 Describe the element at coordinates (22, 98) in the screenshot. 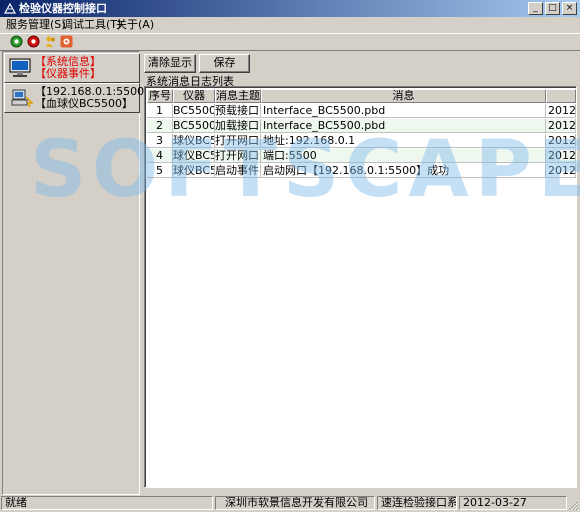

I see `computer-icon` at that location.